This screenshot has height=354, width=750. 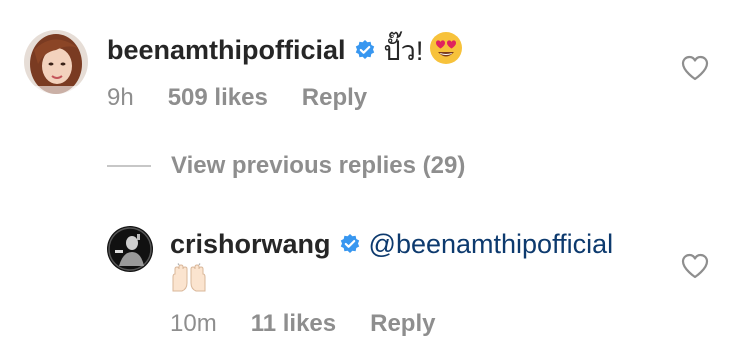 I want to click on reply-meta: 10m 11 likes Reply, so click(x=302, y=324).